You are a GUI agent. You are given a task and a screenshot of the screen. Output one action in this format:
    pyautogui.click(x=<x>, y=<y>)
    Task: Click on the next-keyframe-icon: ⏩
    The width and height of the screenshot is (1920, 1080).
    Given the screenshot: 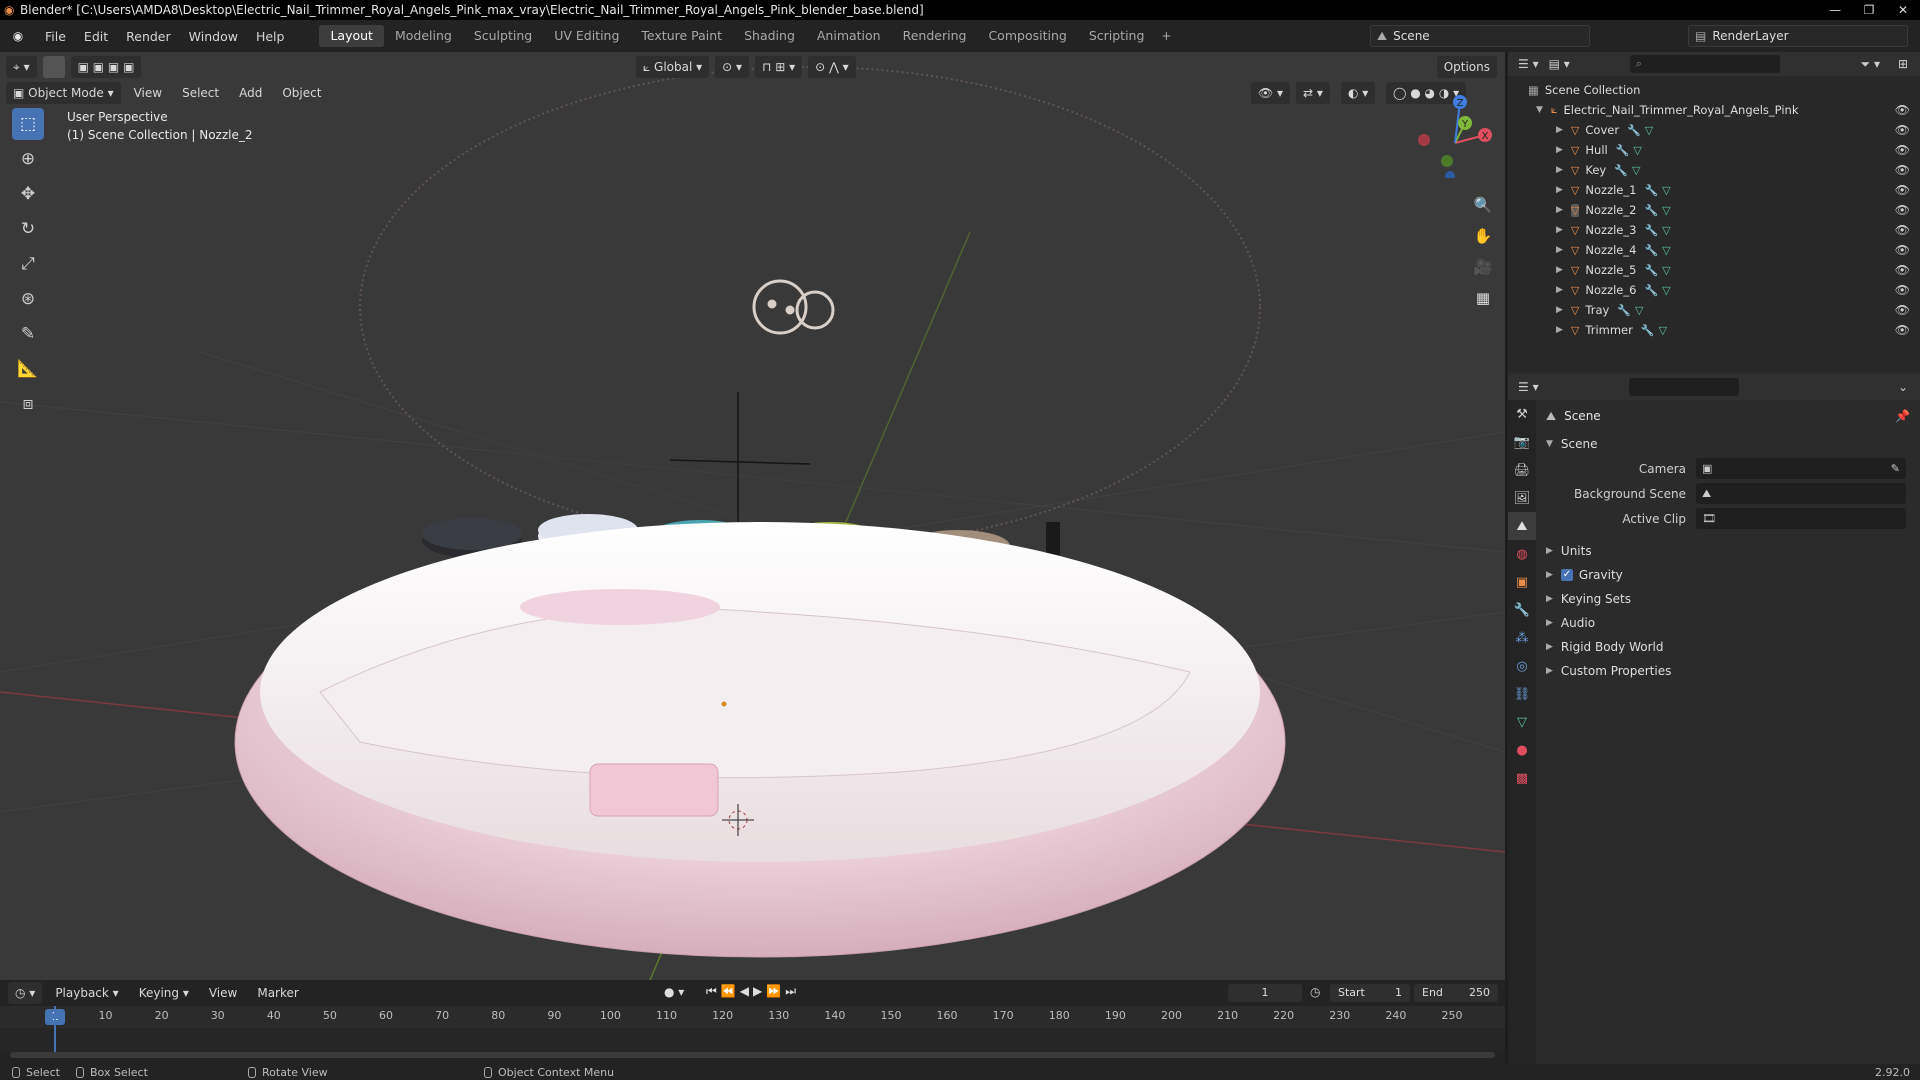 What is the action you would take?
    pyautogui.click(x=775, y=991)
    